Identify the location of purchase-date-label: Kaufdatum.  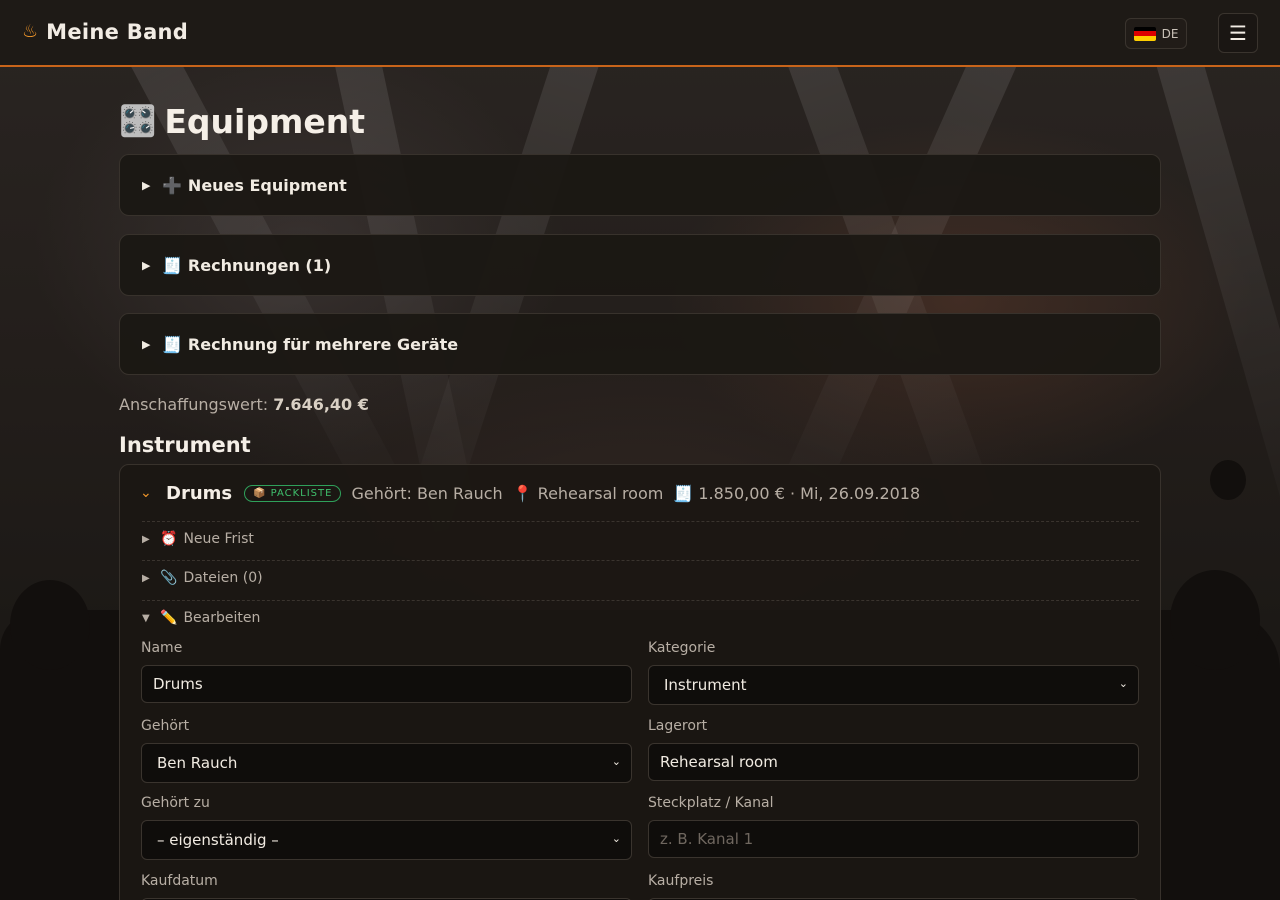
(179, 881).